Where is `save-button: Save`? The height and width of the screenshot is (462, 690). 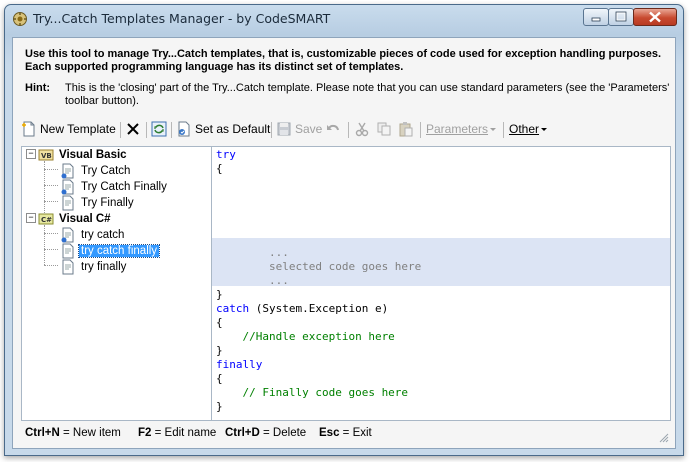
save-button: Save is located at coordinates (299, 129).